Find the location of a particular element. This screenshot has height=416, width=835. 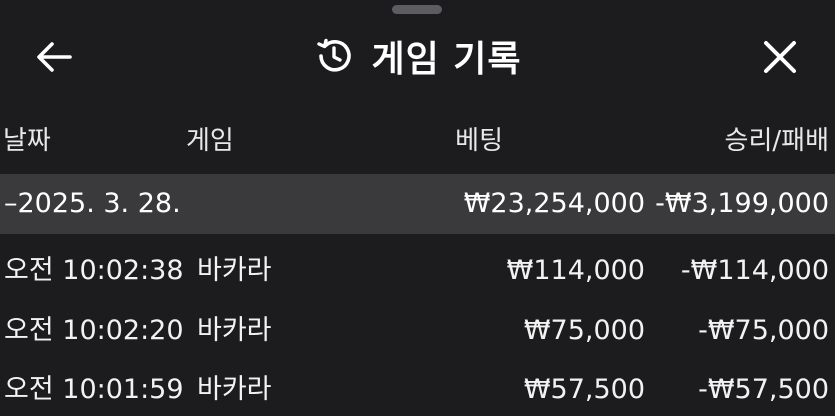

sheet-grabber is located at coordinates (417, 9).